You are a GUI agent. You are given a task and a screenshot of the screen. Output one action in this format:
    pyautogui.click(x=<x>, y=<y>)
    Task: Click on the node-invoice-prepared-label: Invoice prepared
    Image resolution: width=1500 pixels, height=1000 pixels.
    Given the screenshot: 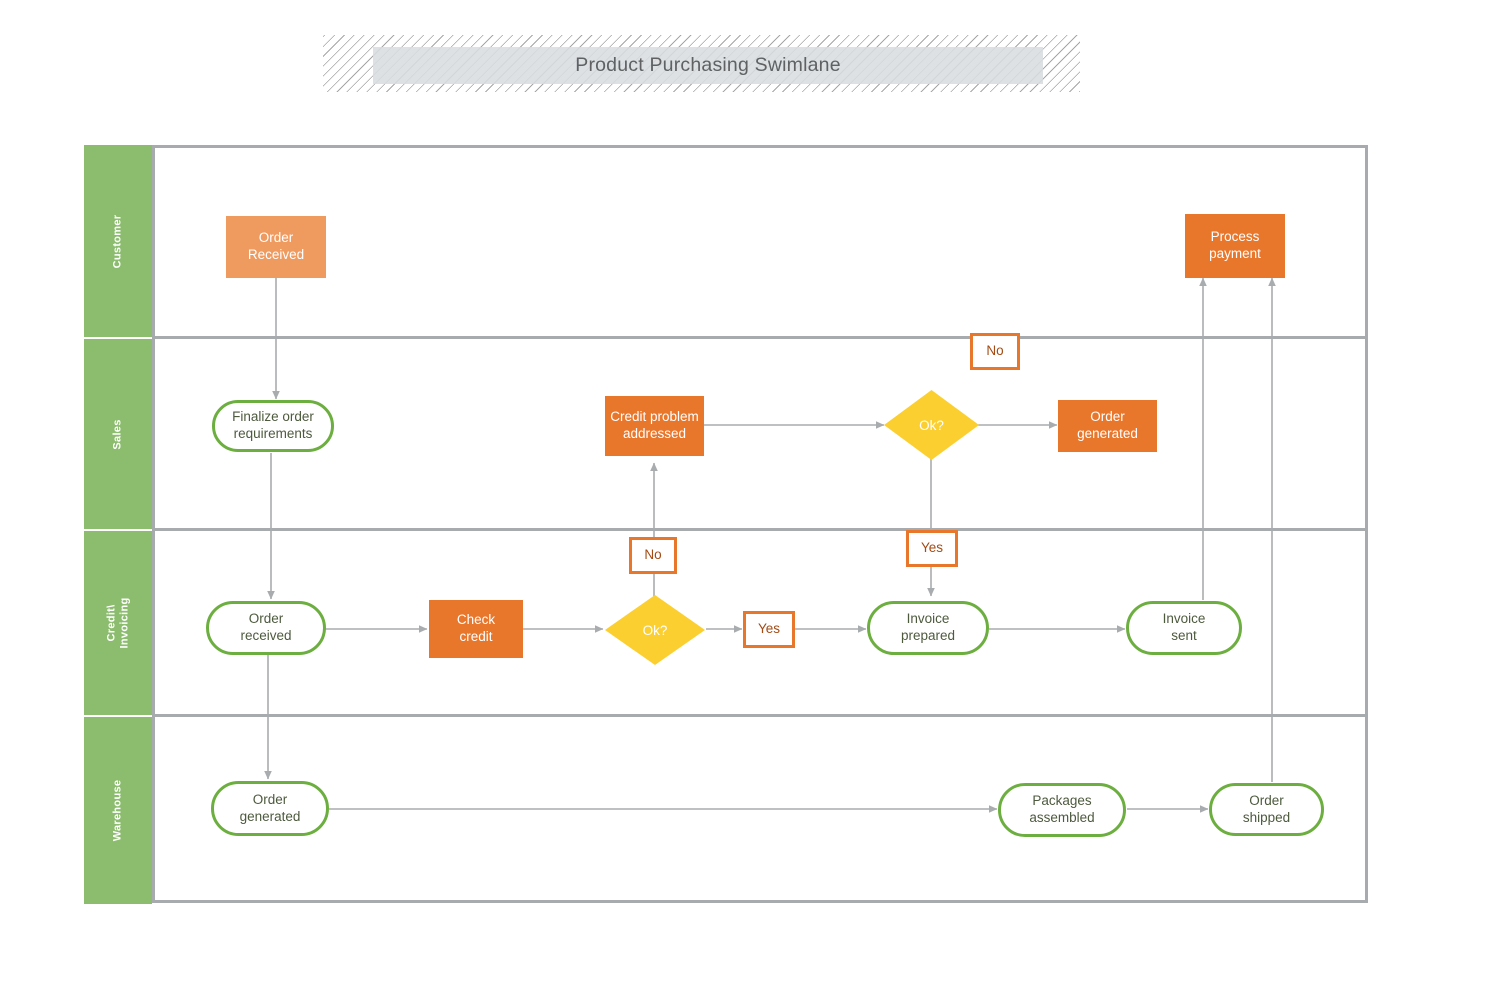 What is the action you would take?
    pyautogui.click(x=928, y=627)
    